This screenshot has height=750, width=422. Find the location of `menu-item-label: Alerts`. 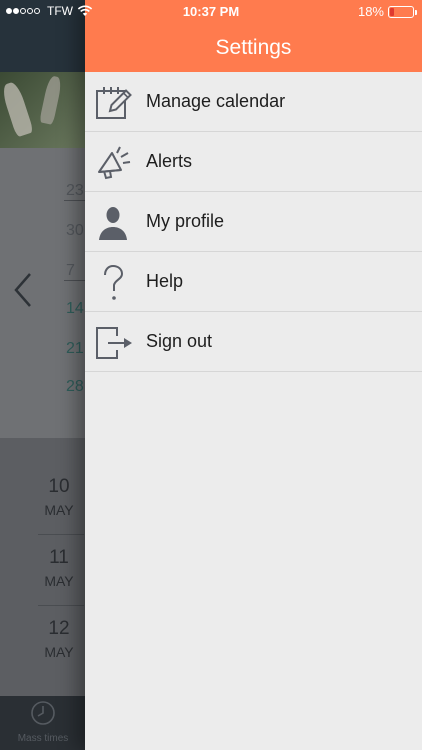

menu-item-label: Alerts is located at coordinates (169, 161).